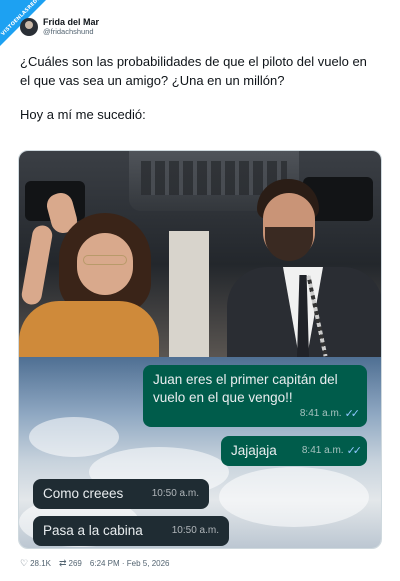 The width and height of the screenshot is (400, 581). What do you see at coordinates (71, 31) in the screenshot?
I see `author-handle: @fridachshund` at bounding box center [71, 31].